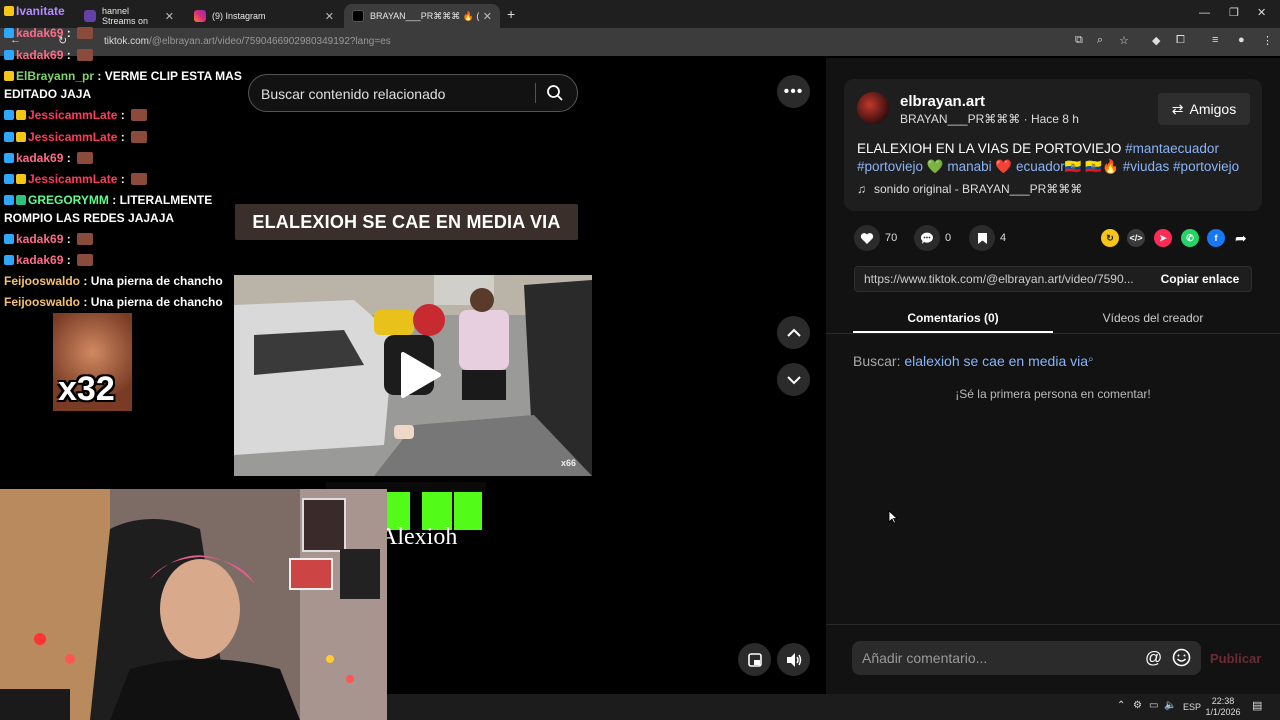  Describe the element at coordinates (1241, 238) in the screenshot. I see `share-arrow-icon: ➦` at that location.